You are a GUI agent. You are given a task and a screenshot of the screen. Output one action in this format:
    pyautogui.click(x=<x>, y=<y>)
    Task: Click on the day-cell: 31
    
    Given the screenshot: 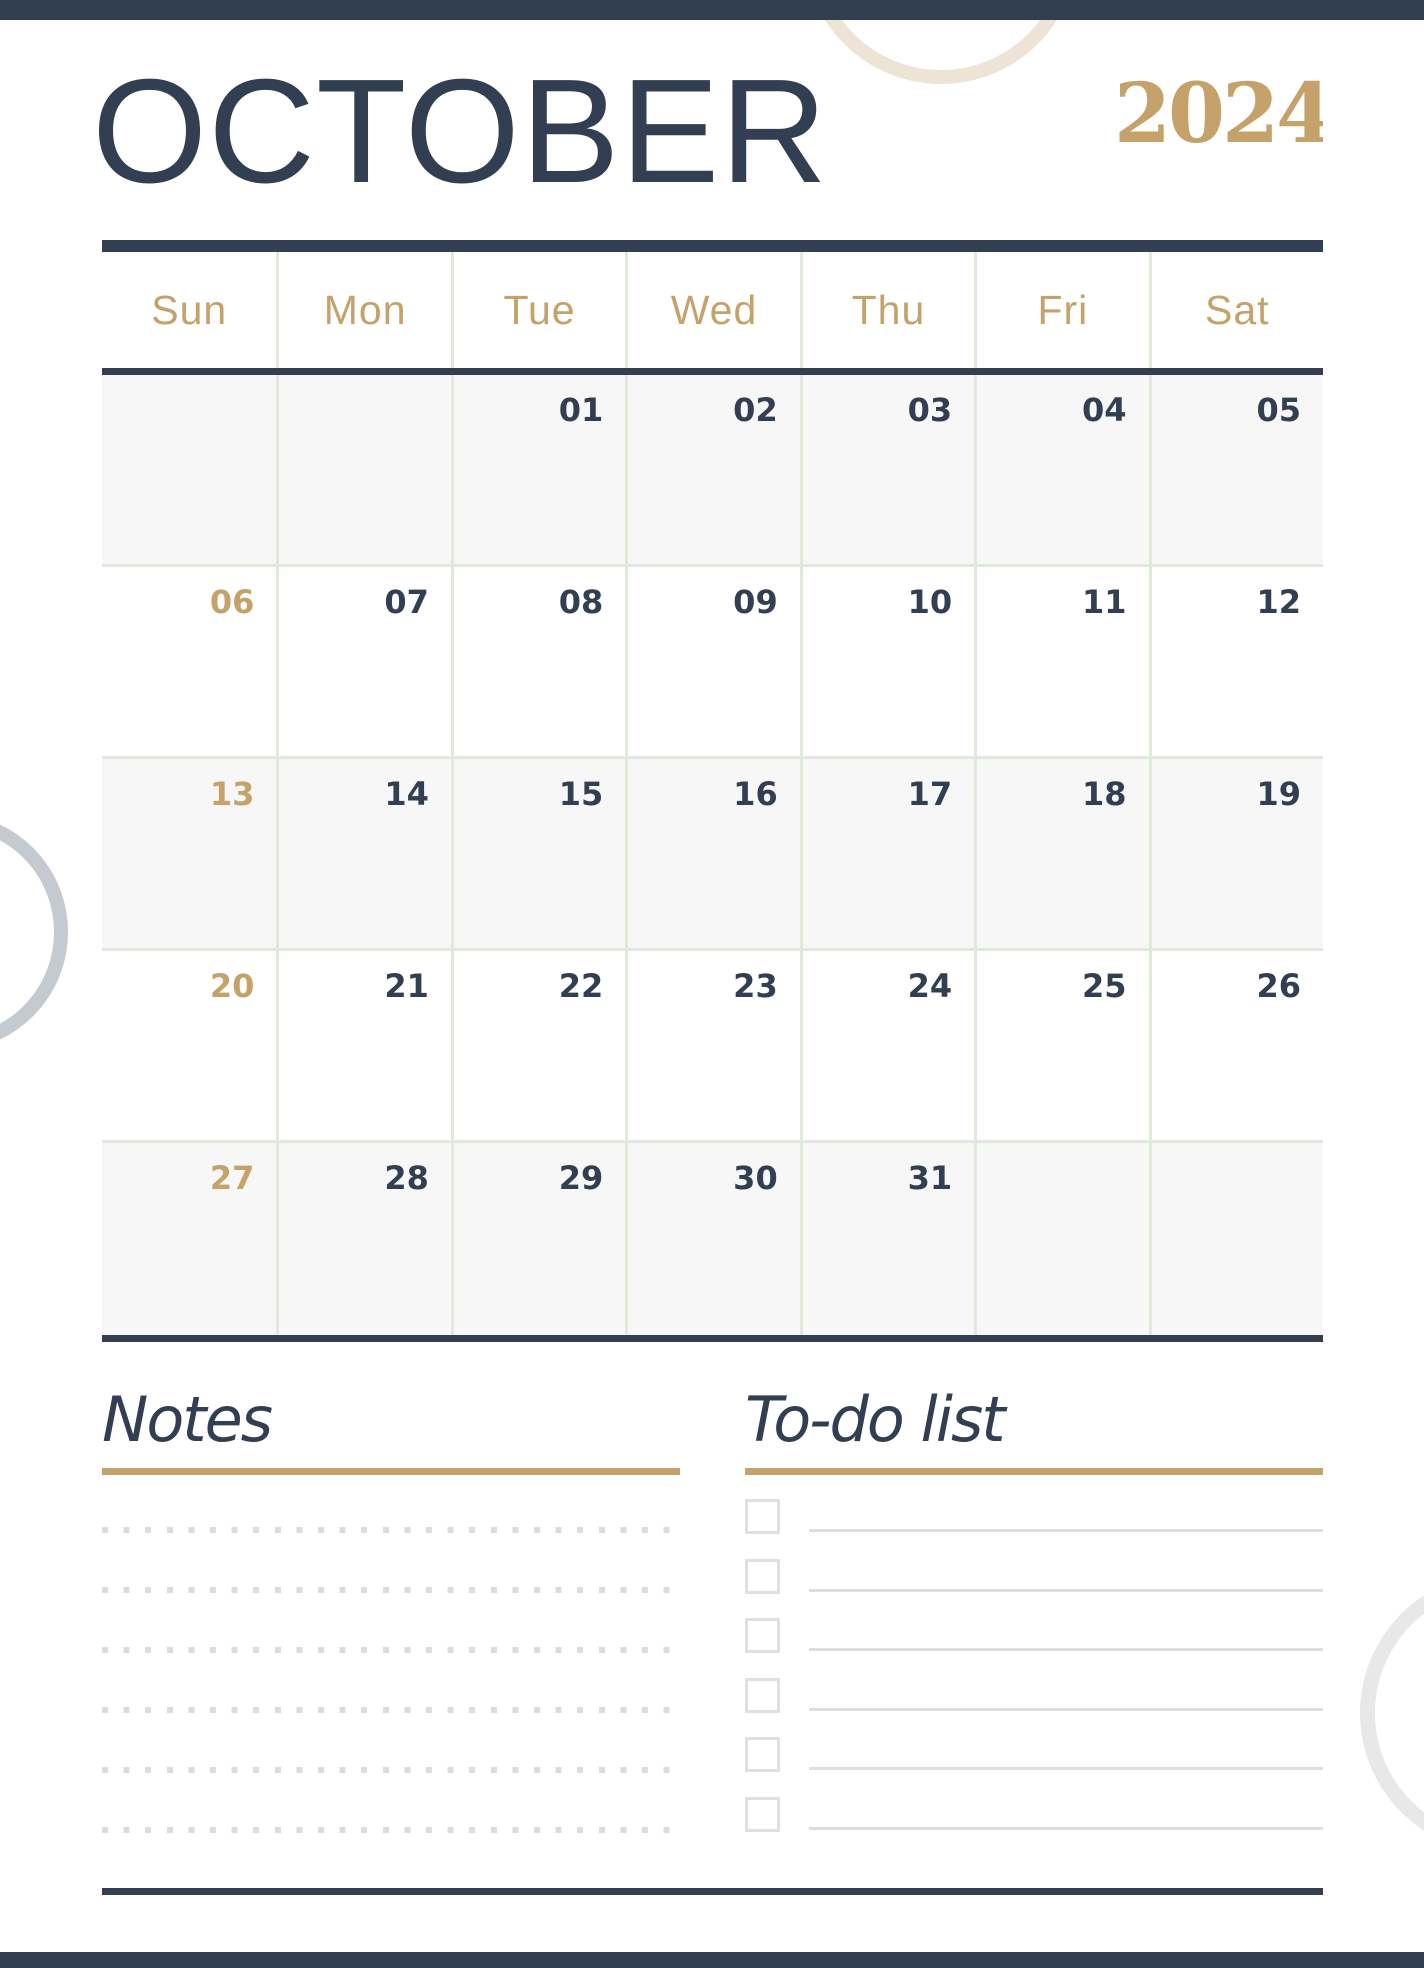 What is the action you would take?
    pyautogui.click(x=886, y=1239)
    